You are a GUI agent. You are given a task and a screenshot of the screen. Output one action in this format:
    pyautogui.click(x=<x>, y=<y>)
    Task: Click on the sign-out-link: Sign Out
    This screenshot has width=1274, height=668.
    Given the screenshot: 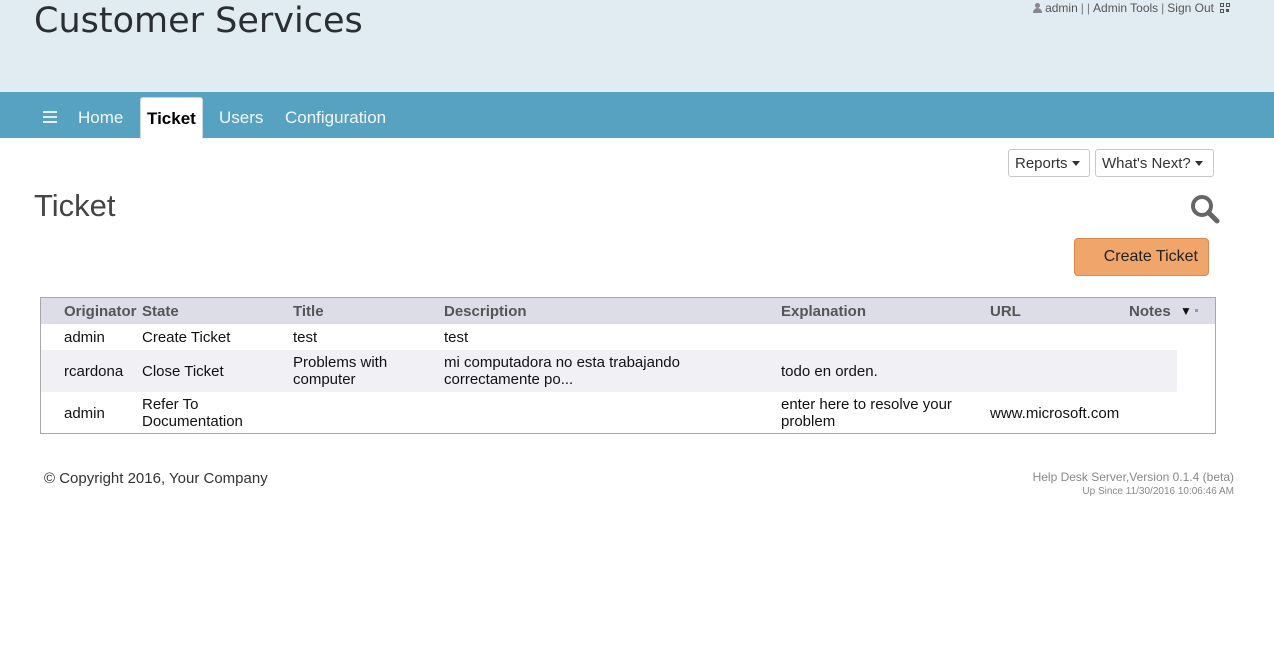 What is the action you would take?
    pyautogui.click(x=1190, y=8)
    